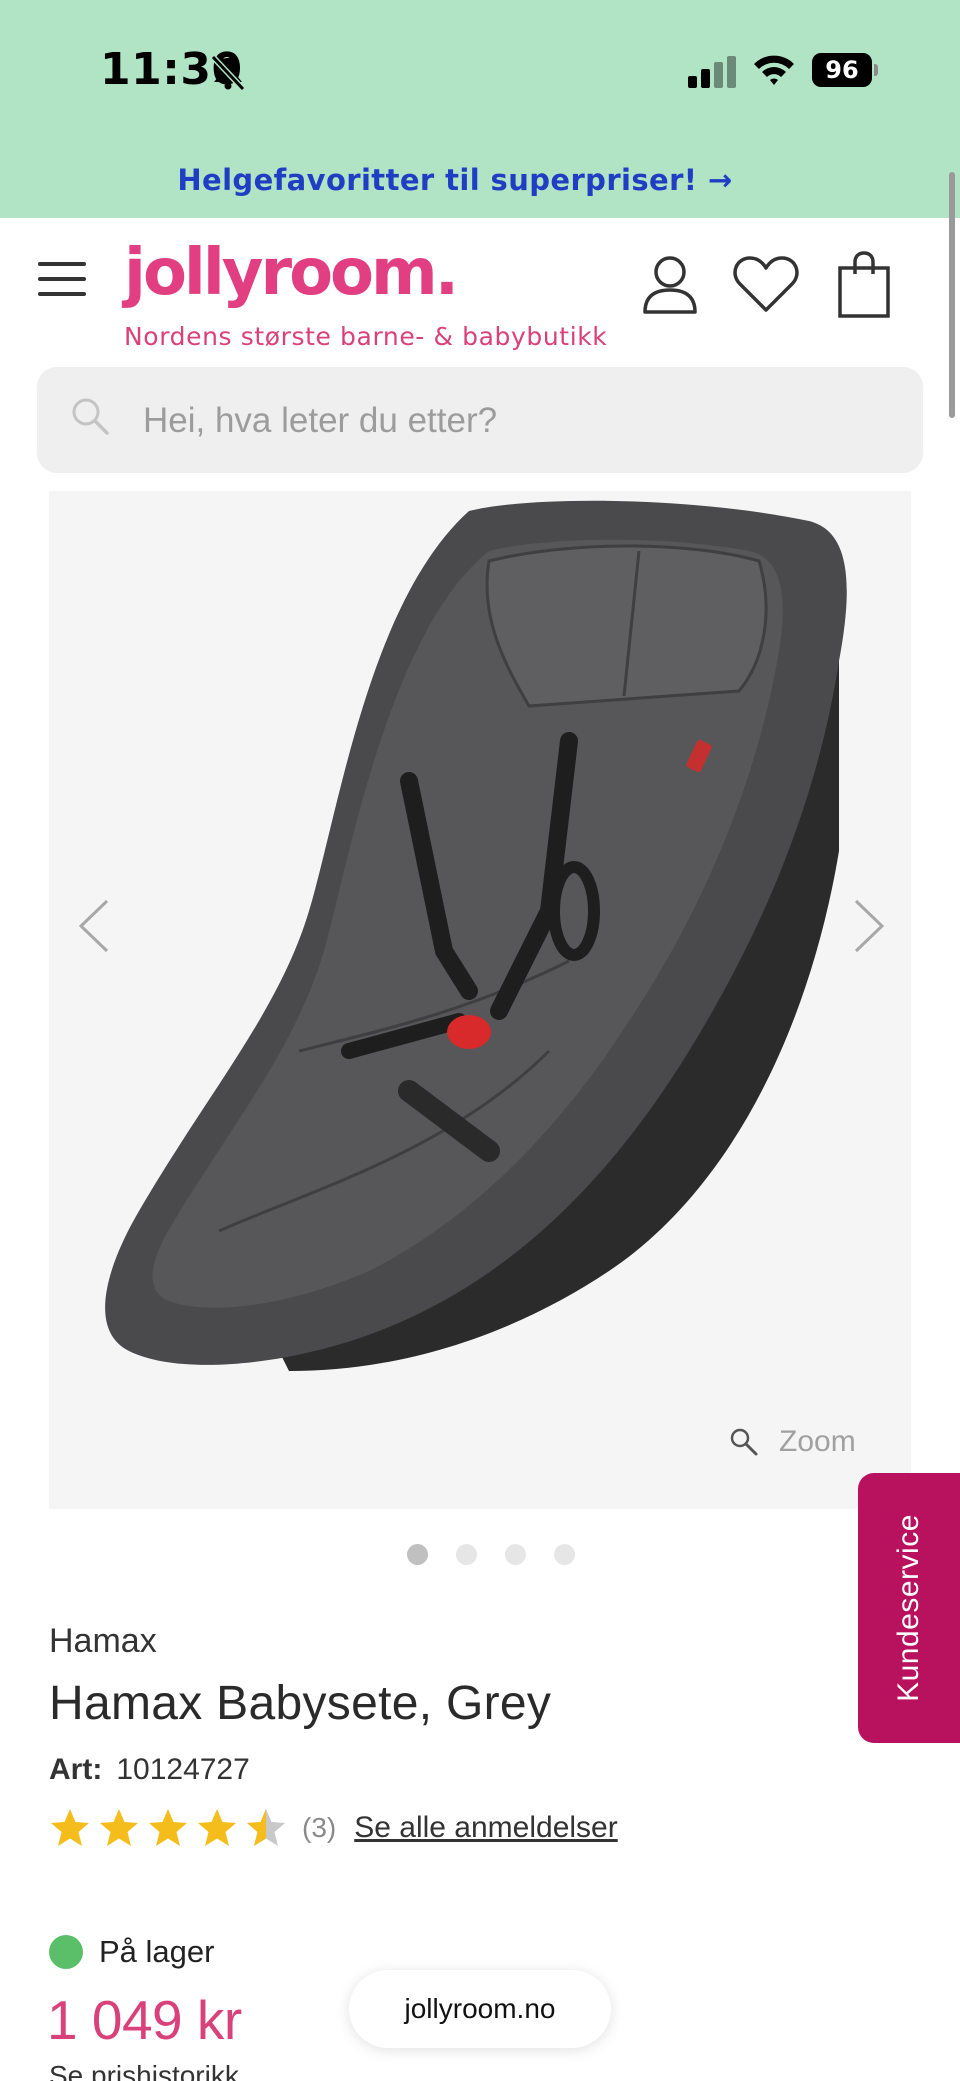 This screenshot has height=2081, width=960. Describe the element at coordinates (103, 1641) in the screenshot. I see `product-brand: Hamax` at that location.